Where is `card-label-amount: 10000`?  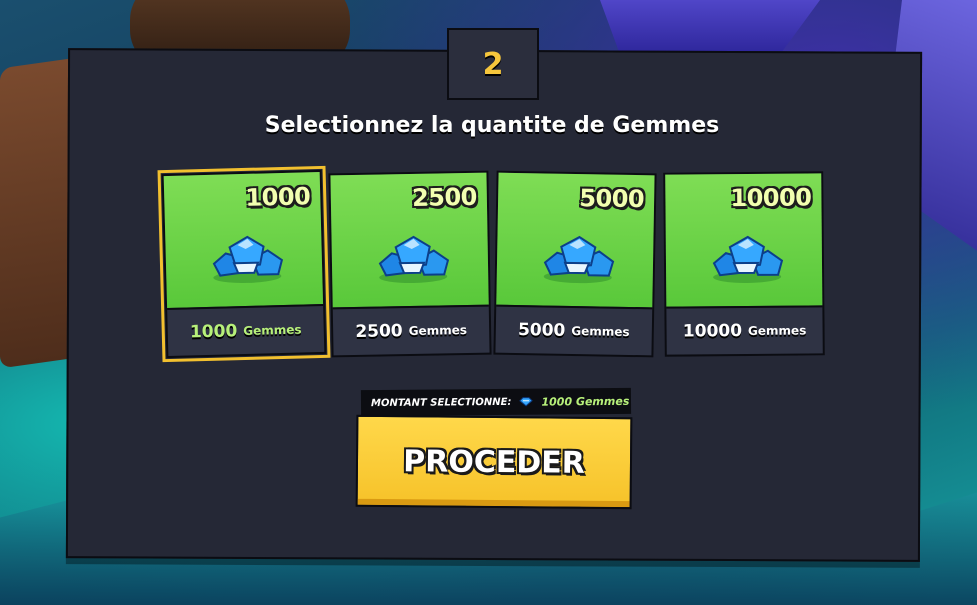
card-label-amount: 10000 is located at coordinates (712, 331).